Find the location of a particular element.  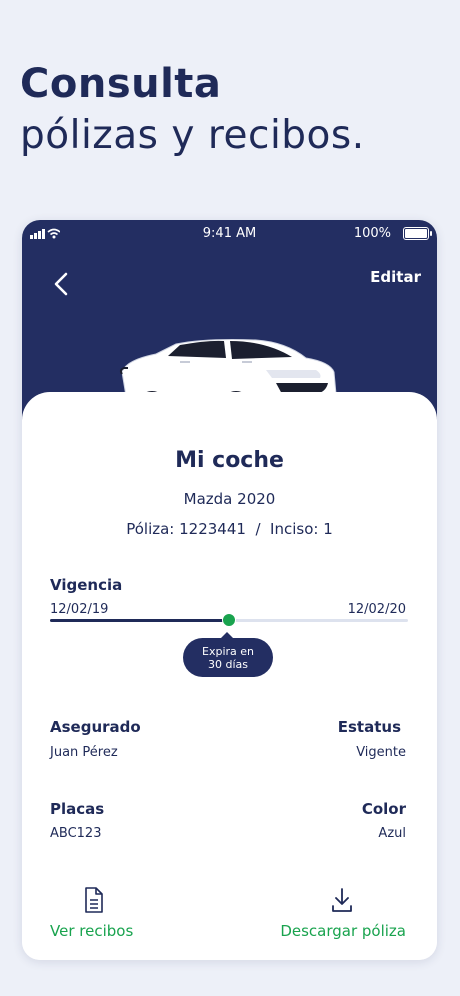

validity-end: 12/02/20 is located at coordinates (376, 609).